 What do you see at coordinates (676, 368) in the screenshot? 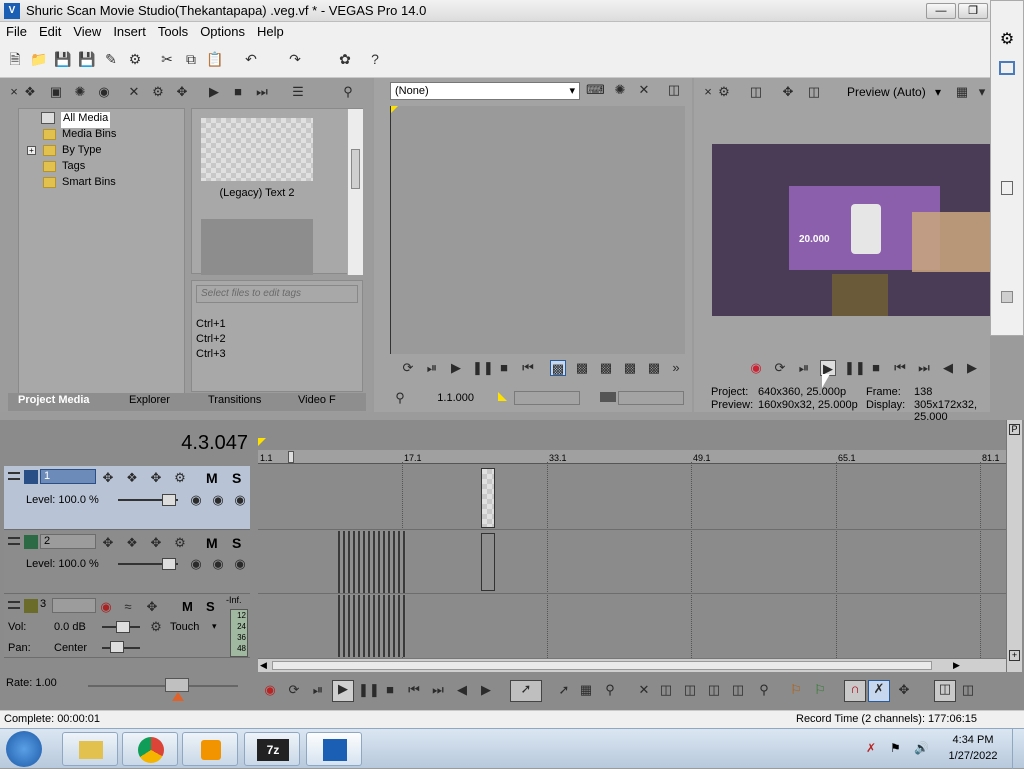
I see `more-icon: »` at bounding box center [676, 368].